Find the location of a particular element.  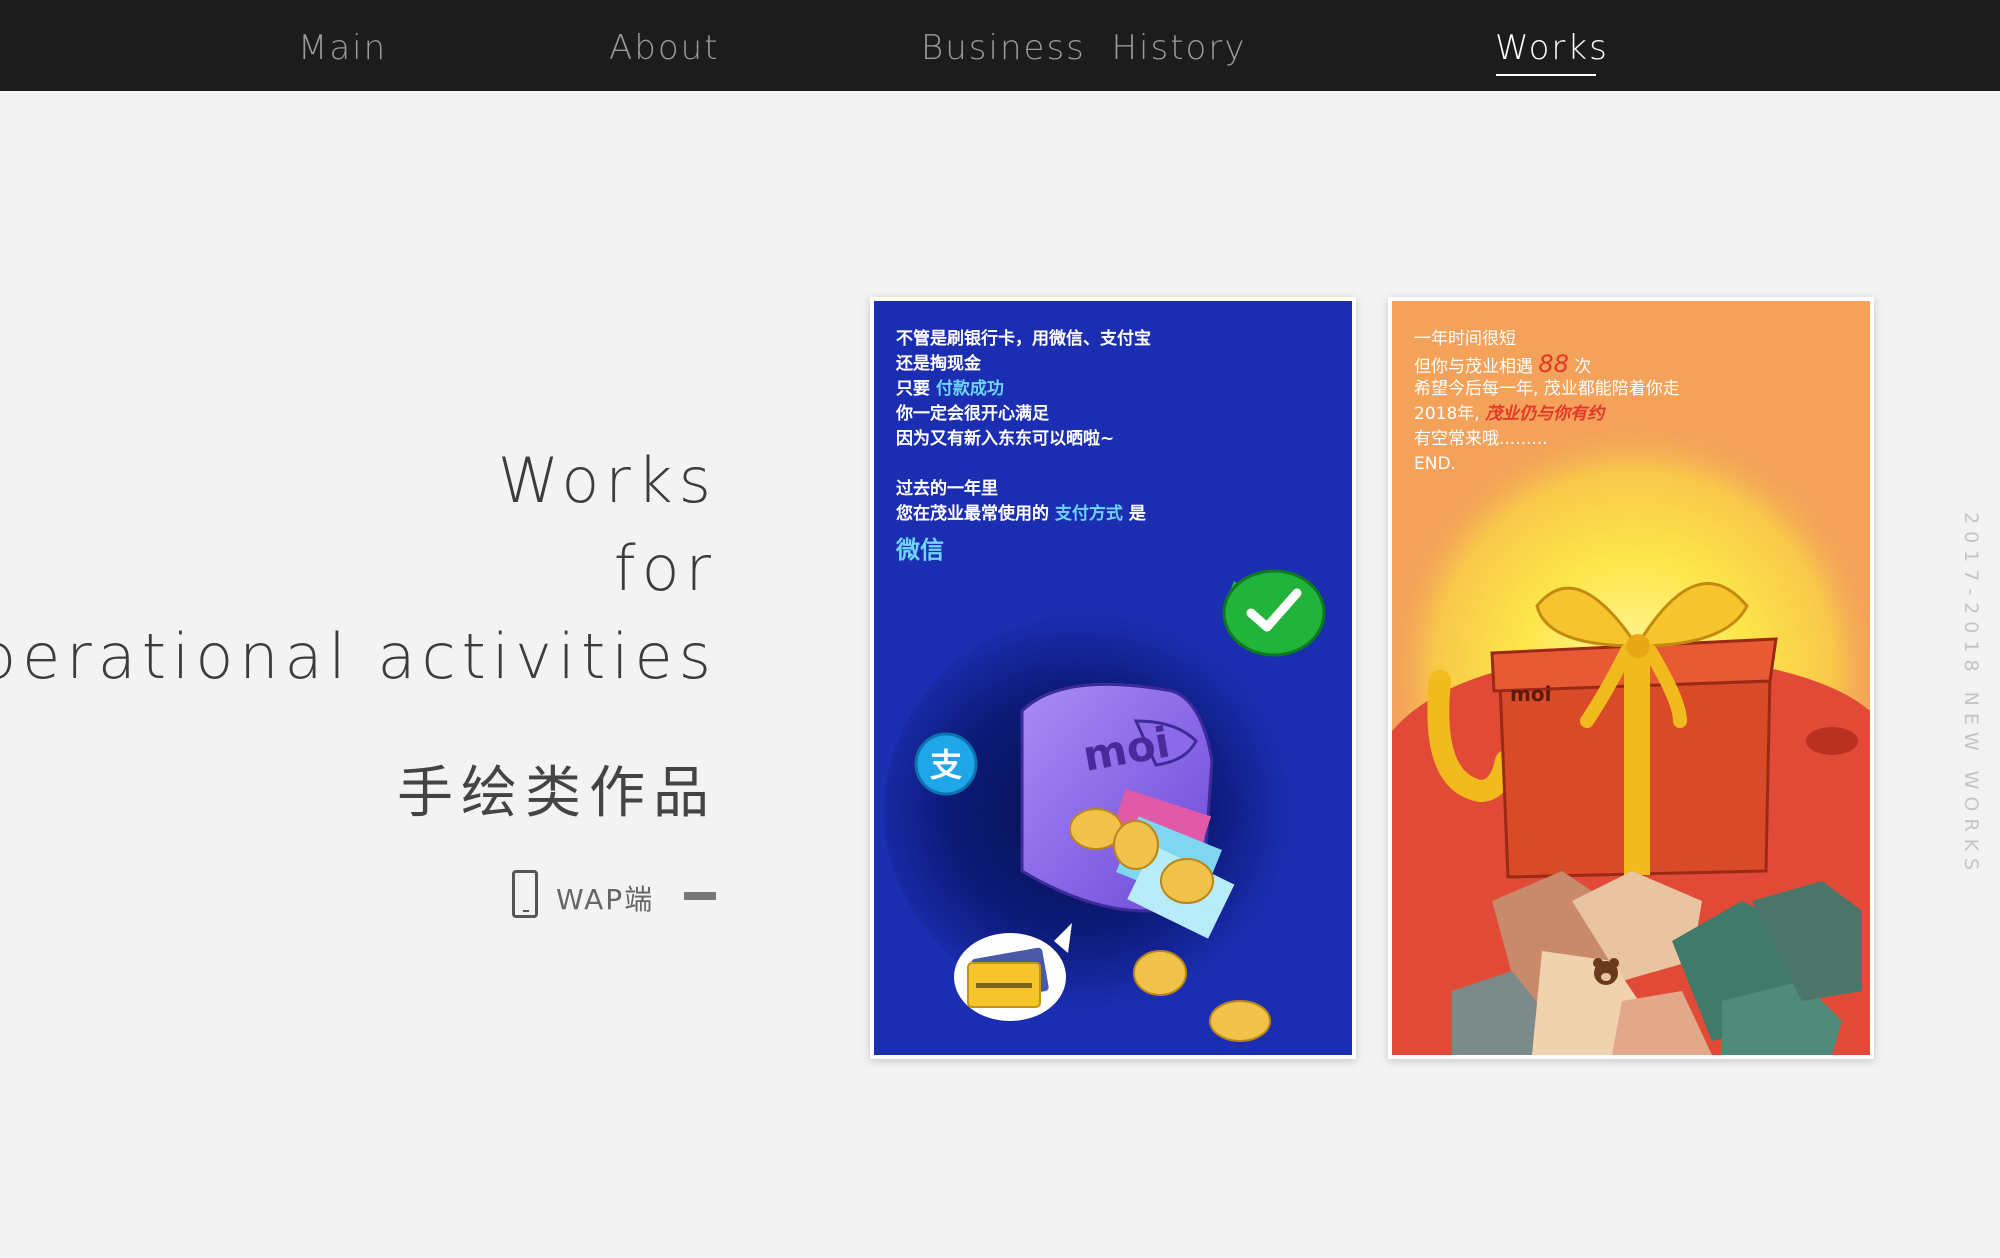

copy-line: 还是掏现金 is located at coordinates (938, 364).